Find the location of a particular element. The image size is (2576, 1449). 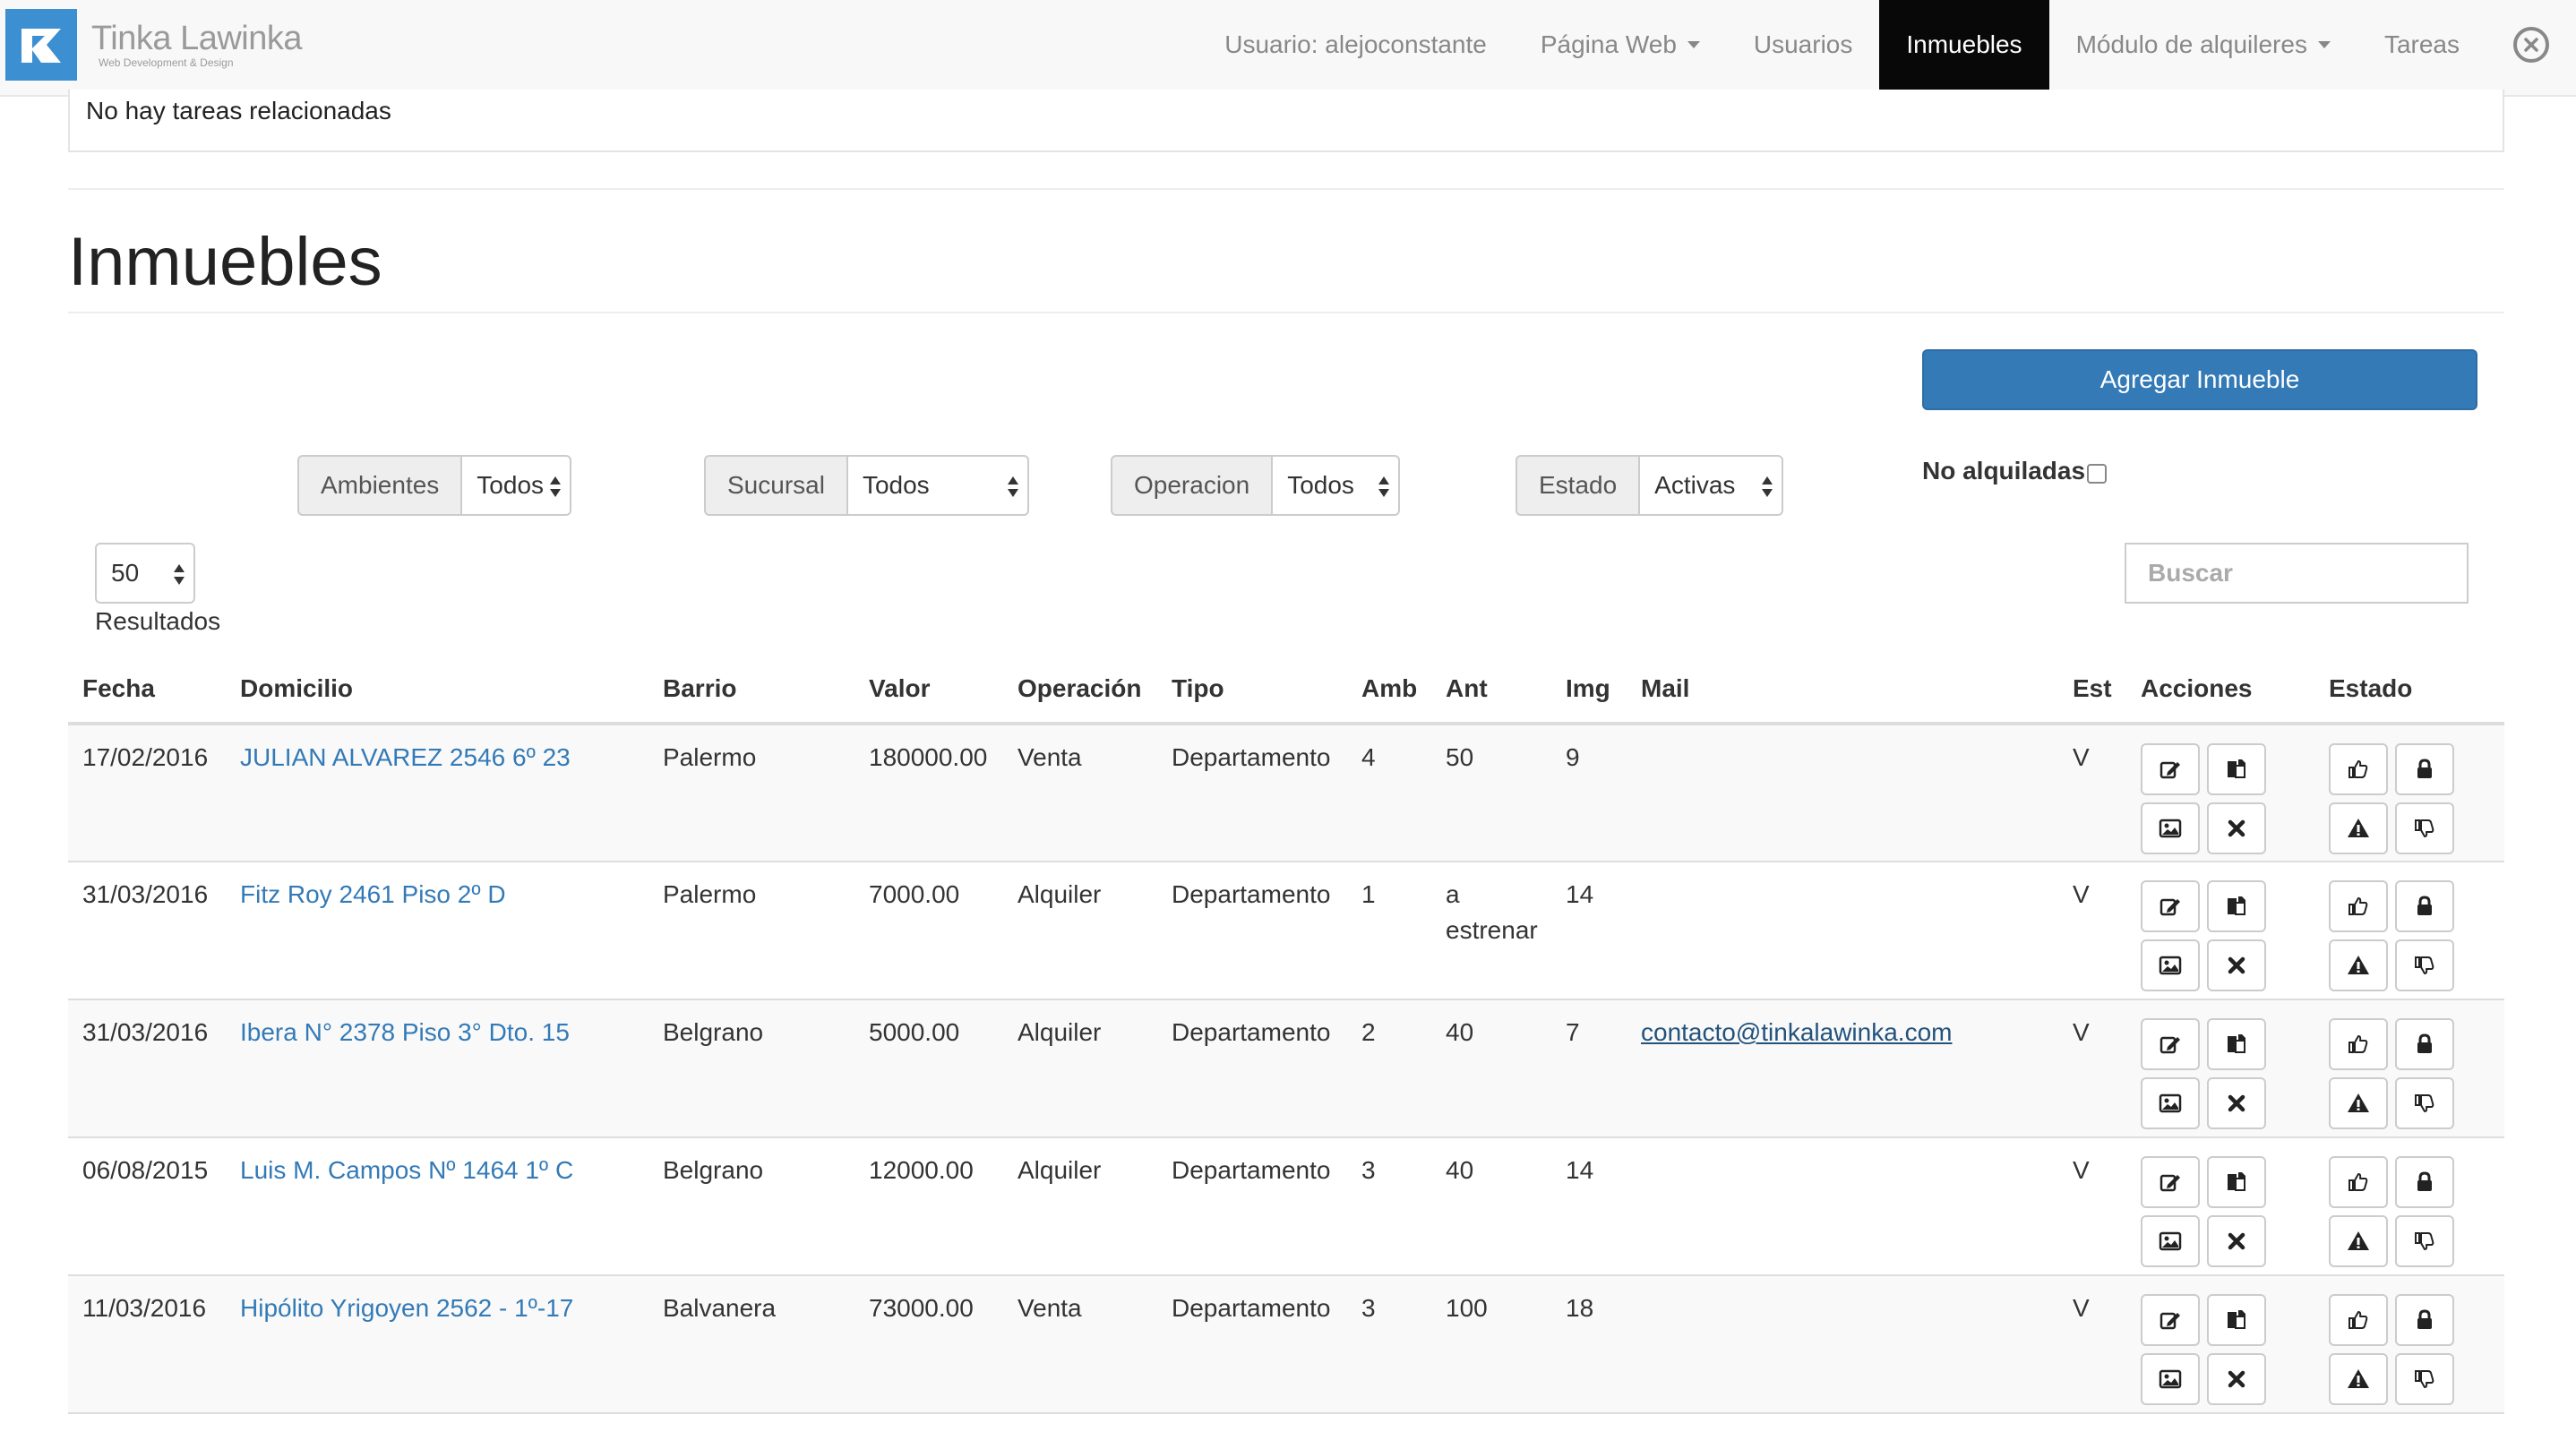

filter-sucursal-select: Todos is located at coordinates (937, 486).